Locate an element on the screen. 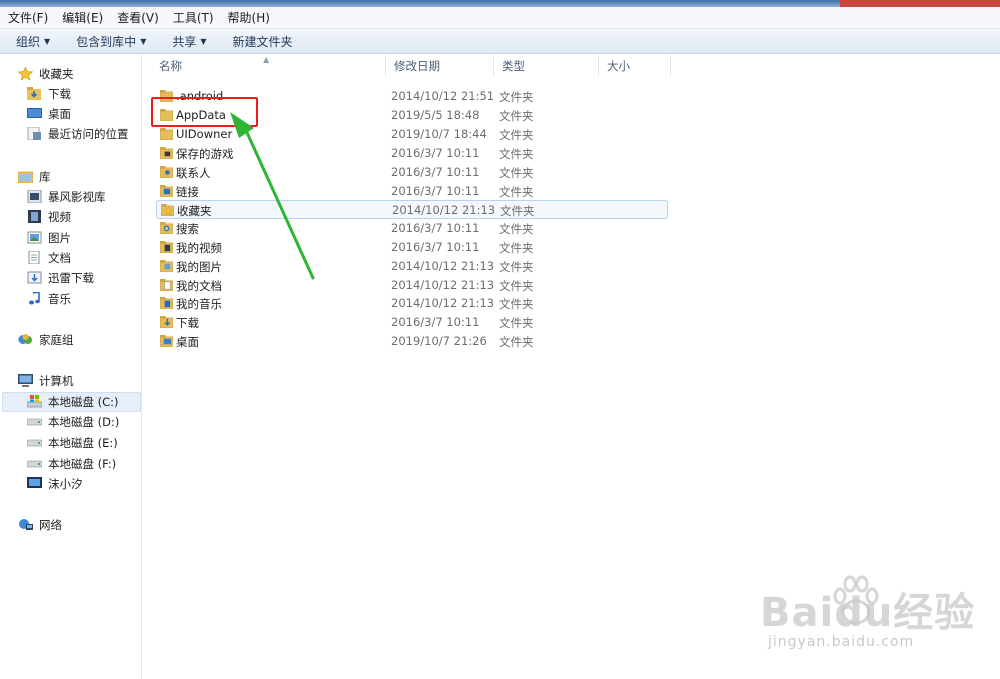  column-type-label: 类型 is located at coordinates (513, 66).